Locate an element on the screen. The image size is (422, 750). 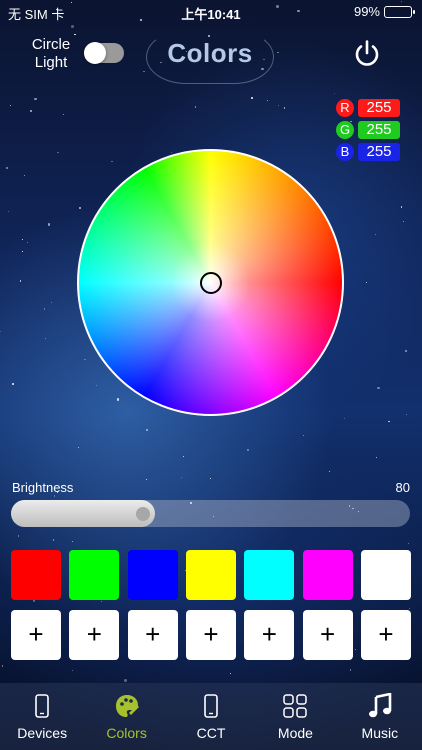
add-preset-button-3: + is located at coordinates (152, 635).